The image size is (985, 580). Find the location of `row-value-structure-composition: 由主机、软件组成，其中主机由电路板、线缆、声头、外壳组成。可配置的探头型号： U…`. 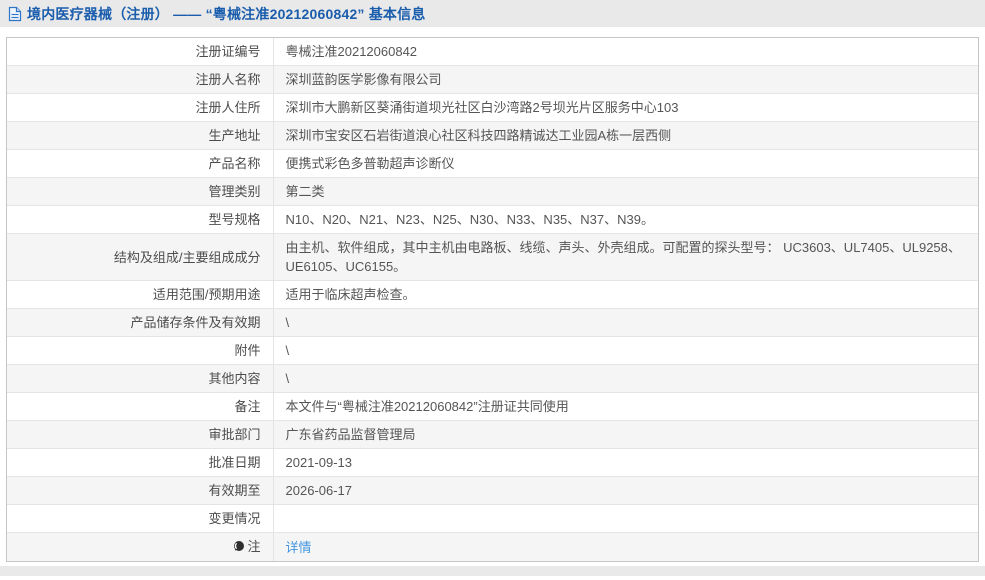

row-value-structure-composition: 由主机、软件组成，其中主机由电路板、线缆、声头、外壳组成。可配置的探头型号： U… is located at coordinates (625, 257).